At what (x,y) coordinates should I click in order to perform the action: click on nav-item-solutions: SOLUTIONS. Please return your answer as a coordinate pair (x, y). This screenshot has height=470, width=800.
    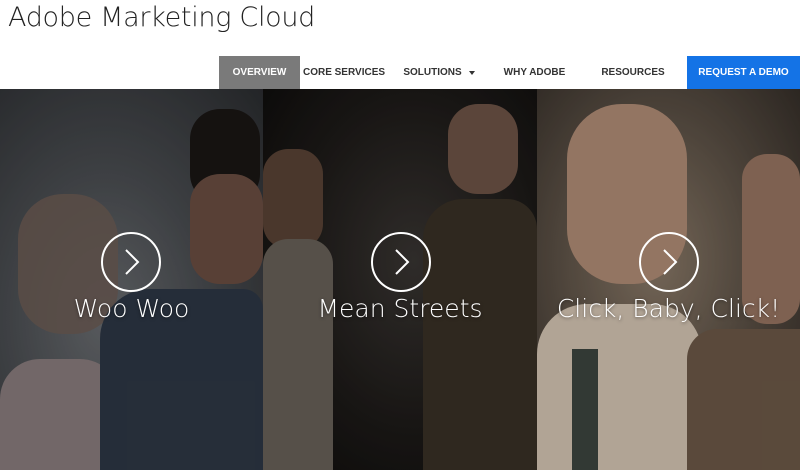
    Looking at the image, I should click on (439, 72).